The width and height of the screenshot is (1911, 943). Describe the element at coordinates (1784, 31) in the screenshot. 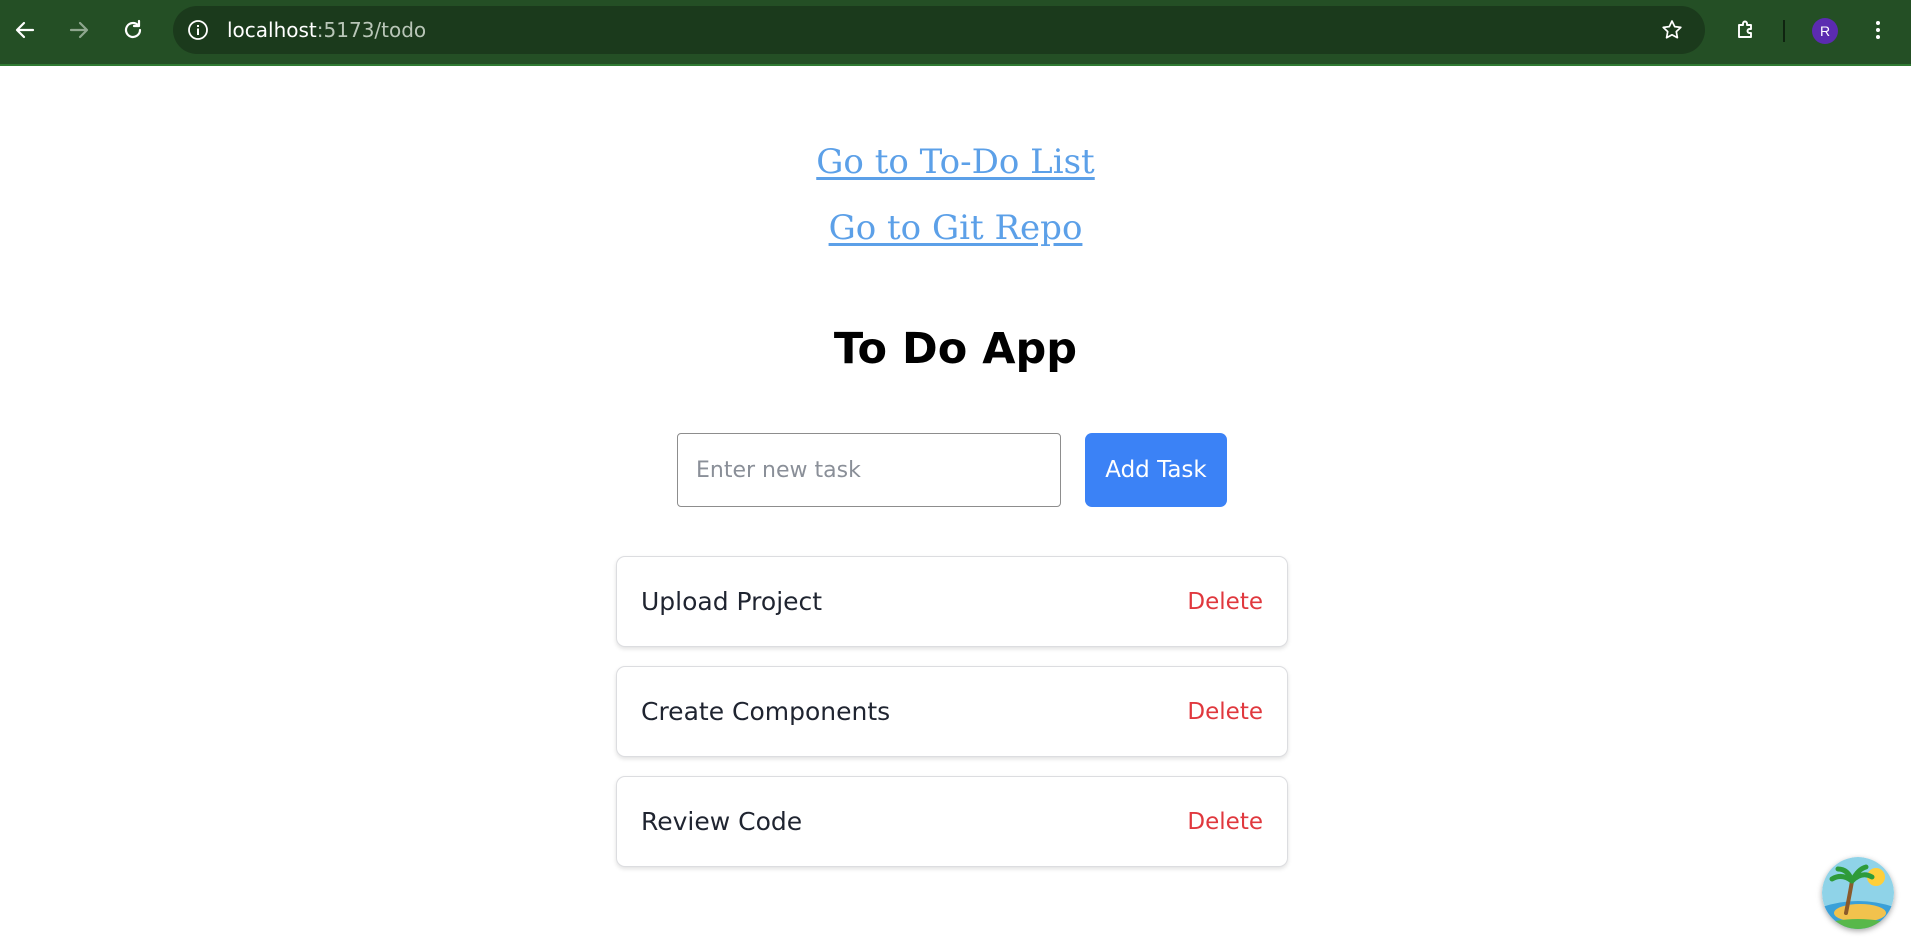

I see `toolbar-divider` at that location.